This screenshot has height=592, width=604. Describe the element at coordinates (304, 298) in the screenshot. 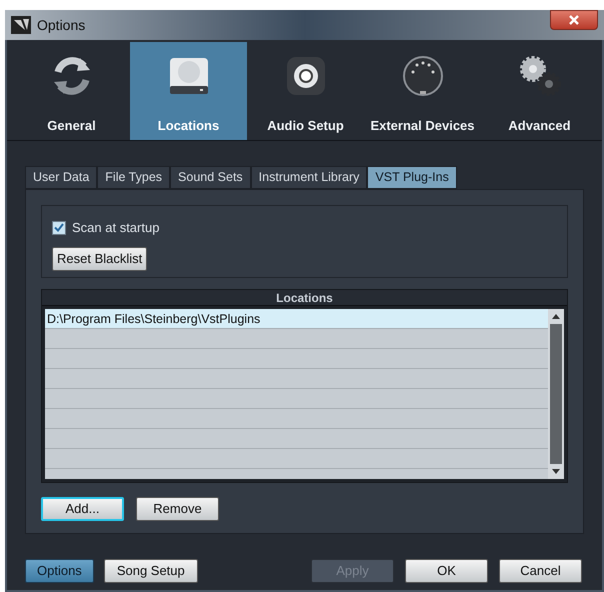

I see `column-header: Locations` at that location.